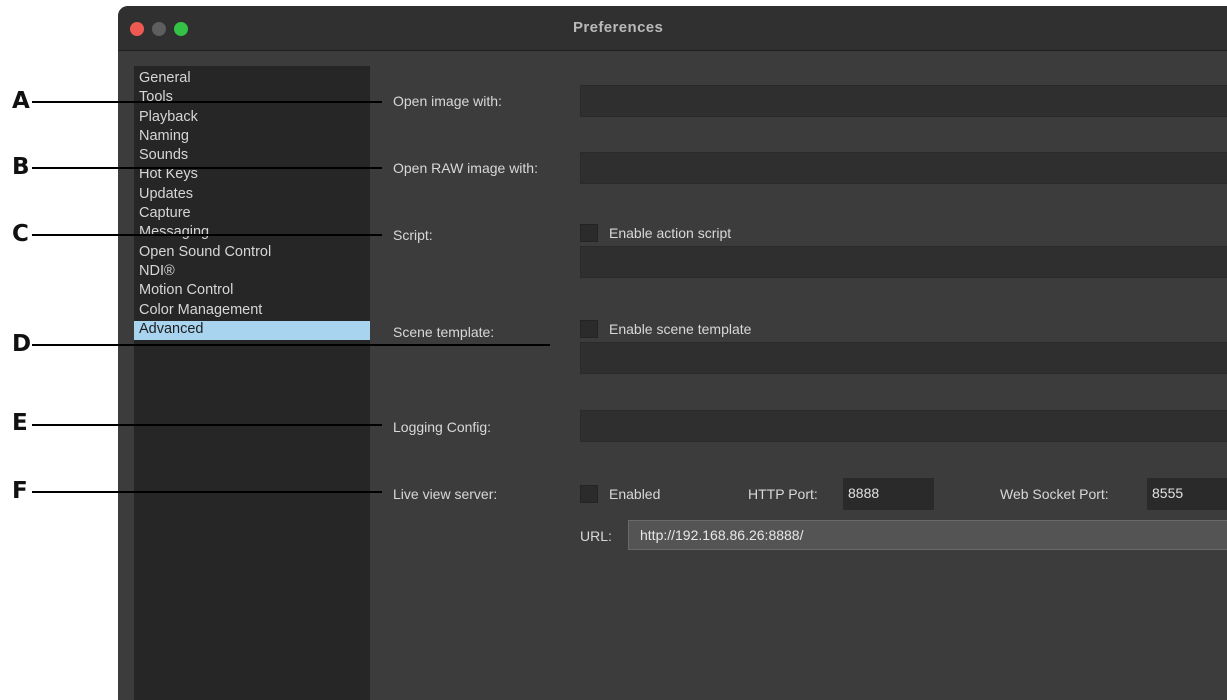 The image size is (1227, 700). I want to click on enable-action-script-label: Enable action script, so click(670, 233).